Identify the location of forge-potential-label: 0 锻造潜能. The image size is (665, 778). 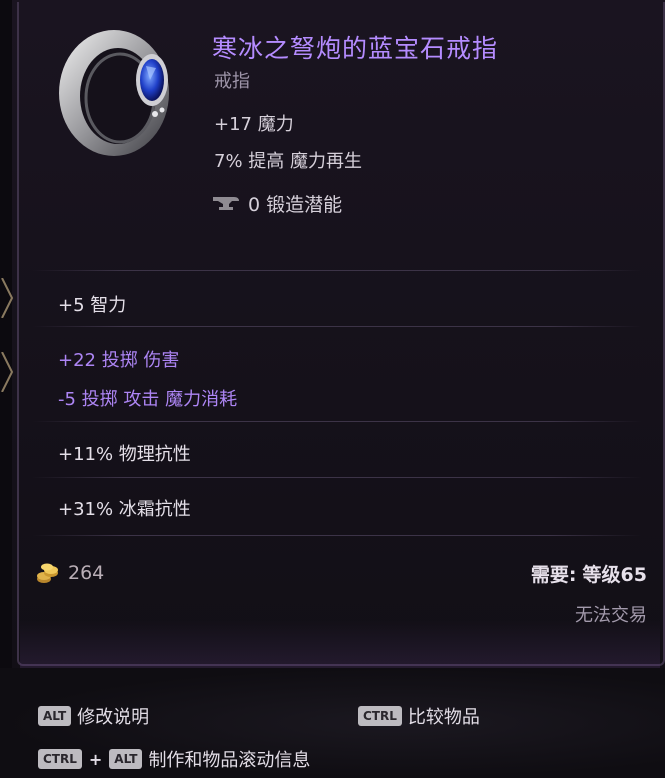
(295, 204).